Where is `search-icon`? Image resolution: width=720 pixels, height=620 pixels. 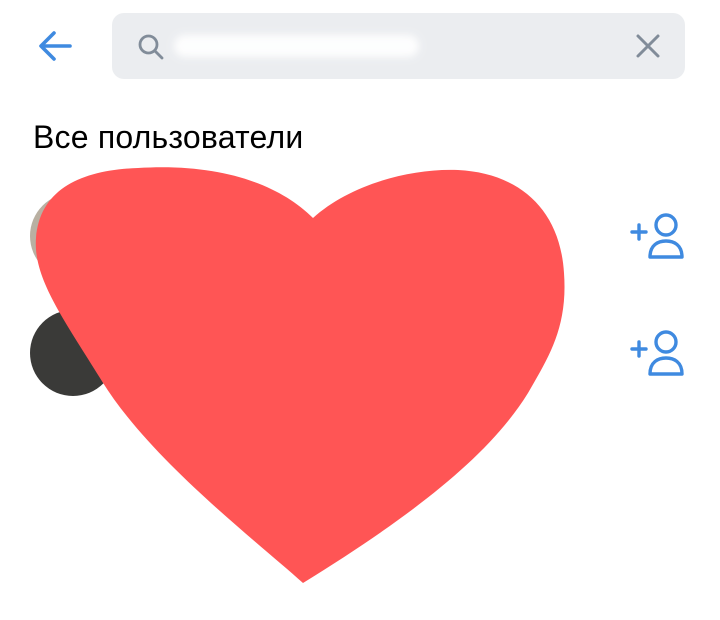 search-icon is located at coordinates (151, 47).